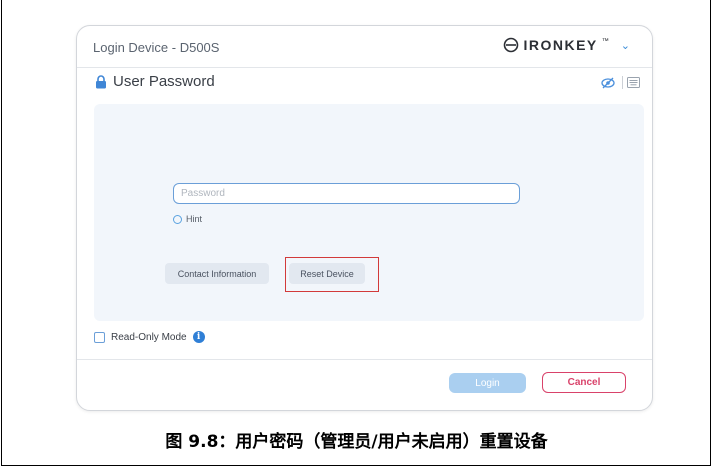 Image resolution: width=713 pixels, height=468 pixels. Describe the element at coordinates (156, 47) in the screenshot. I see `window-title: Login Device - D500S` at that location.